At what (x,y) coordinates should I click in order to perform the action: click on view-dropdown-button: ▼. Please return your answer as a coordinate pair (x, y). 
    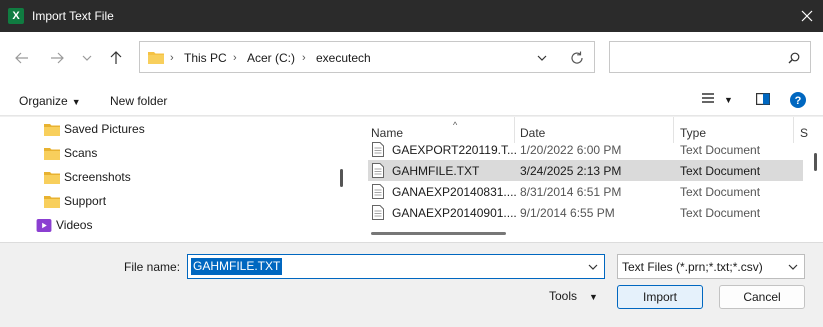
    Looking at the image, I should click on (728, 100).